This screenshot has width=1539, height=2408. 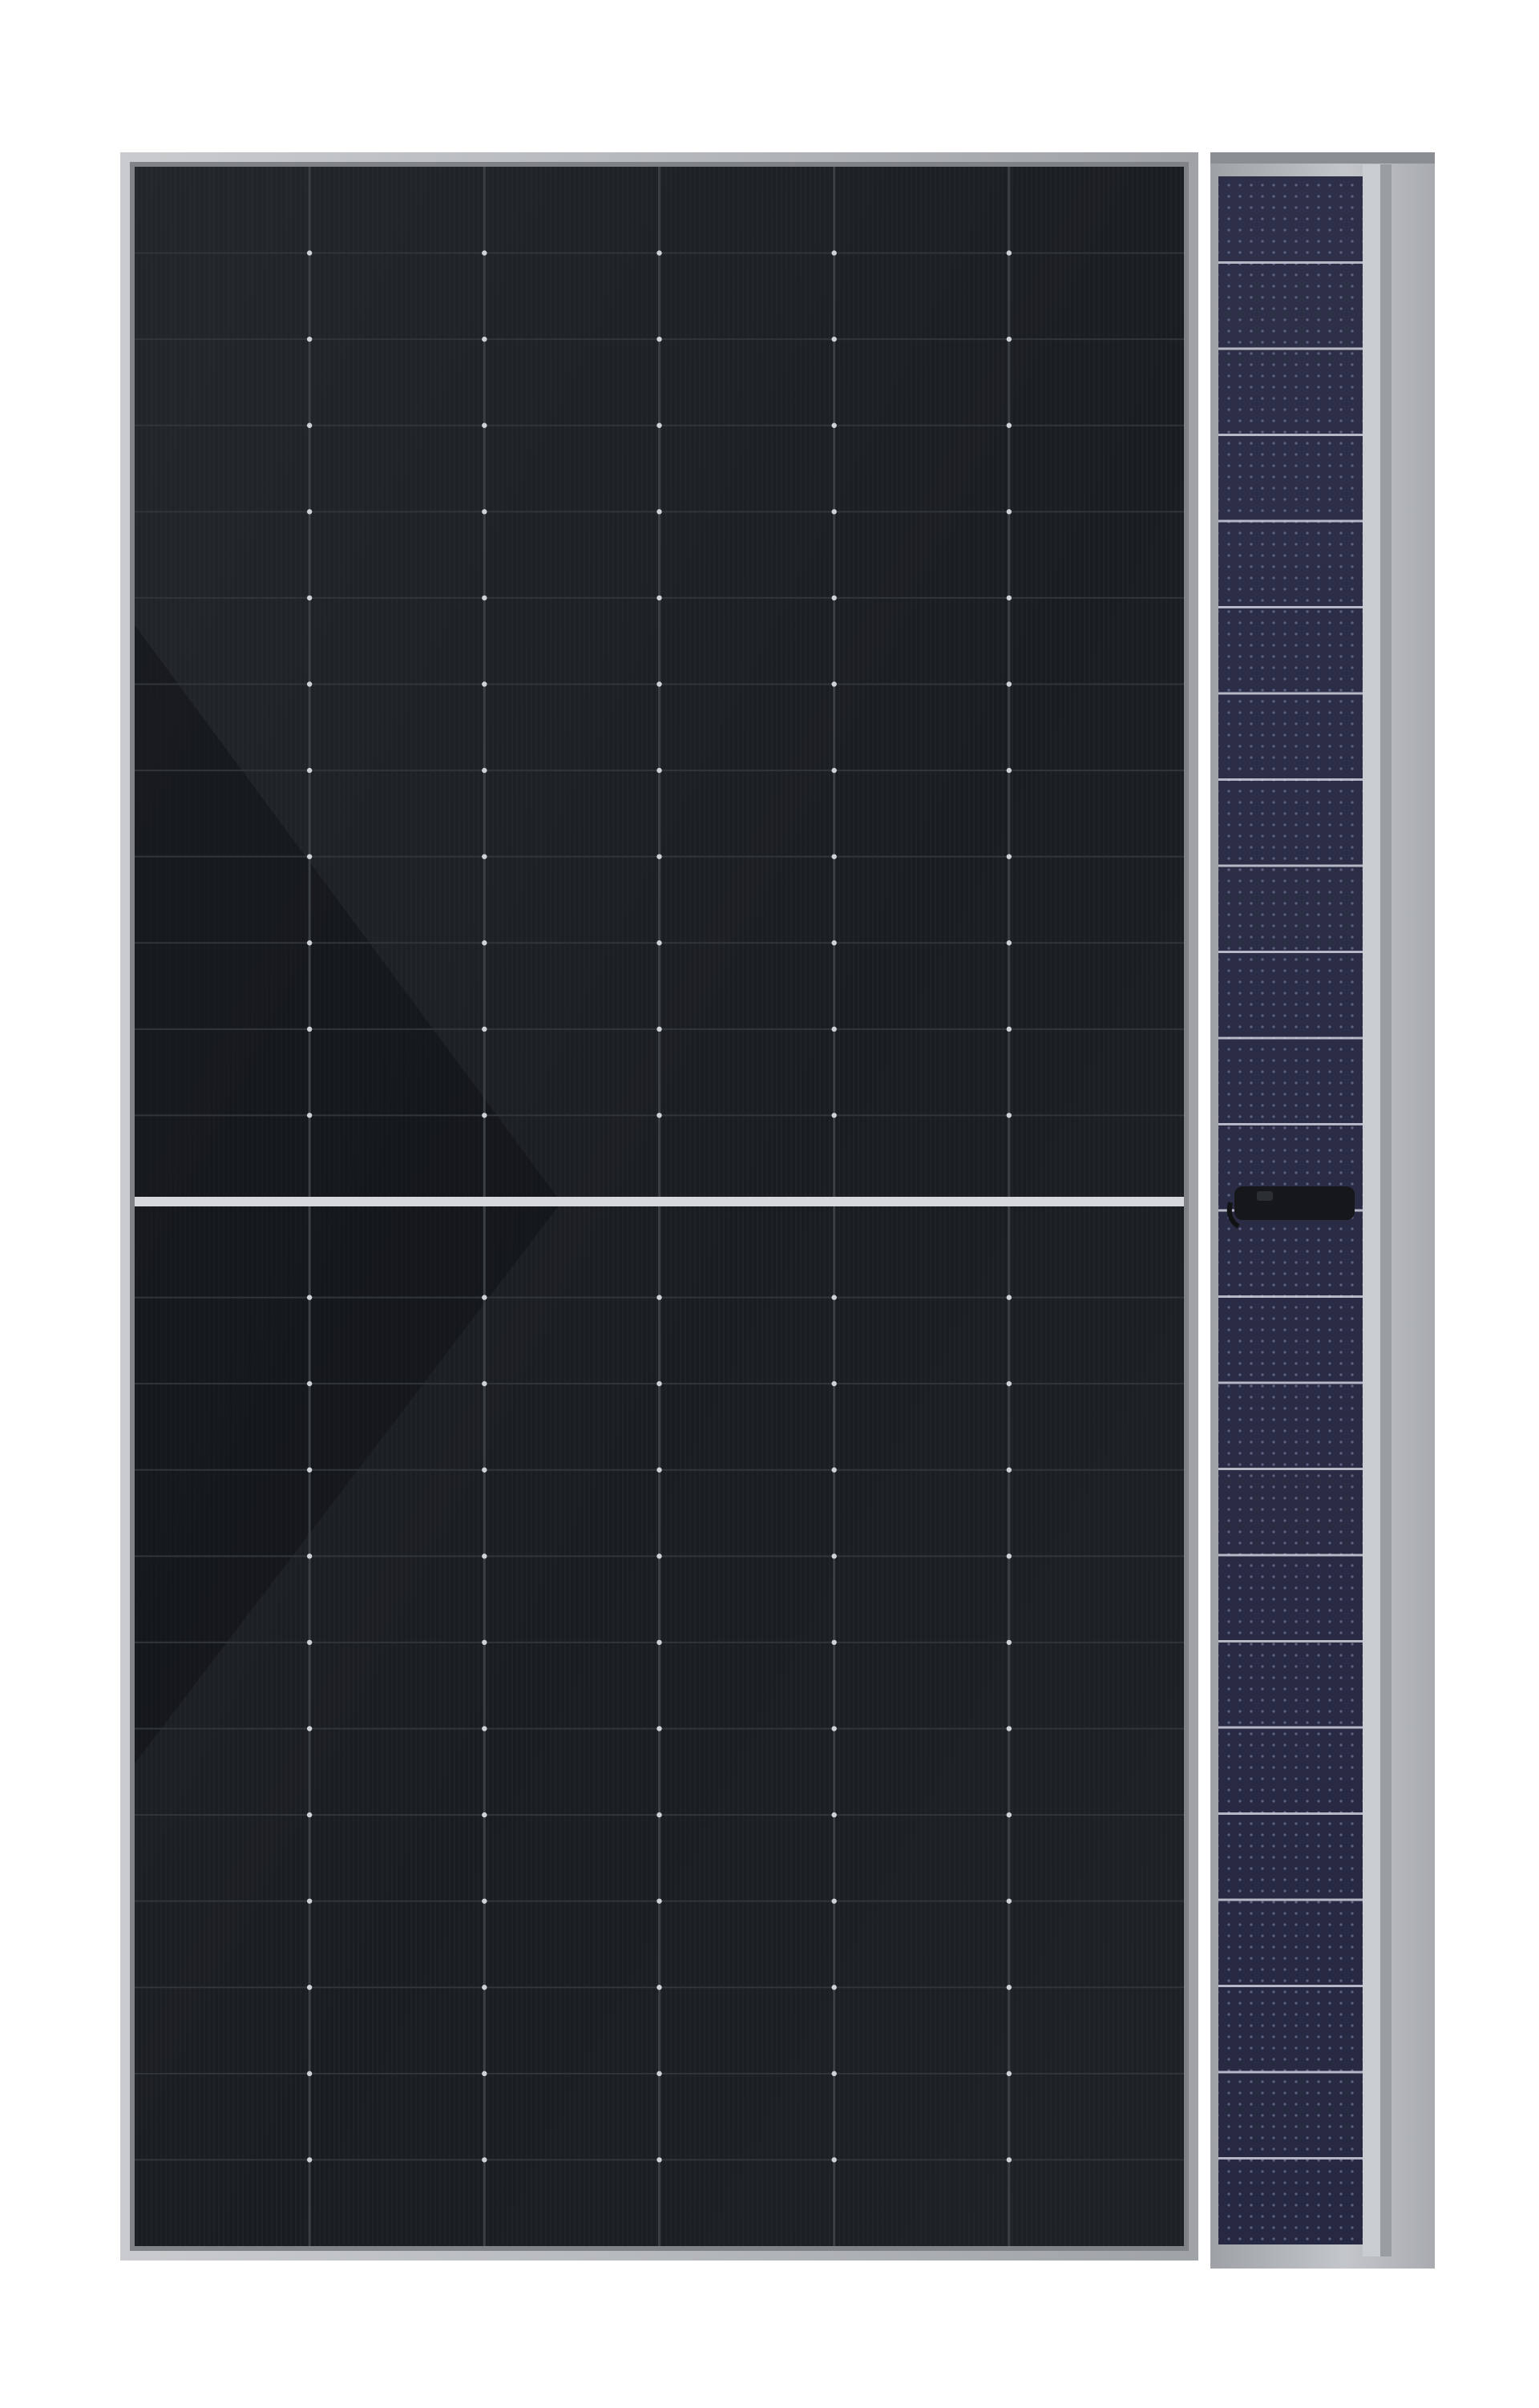 I want to click on rear-panel-side-rail-shadow, so click(x=1386, y=1210).